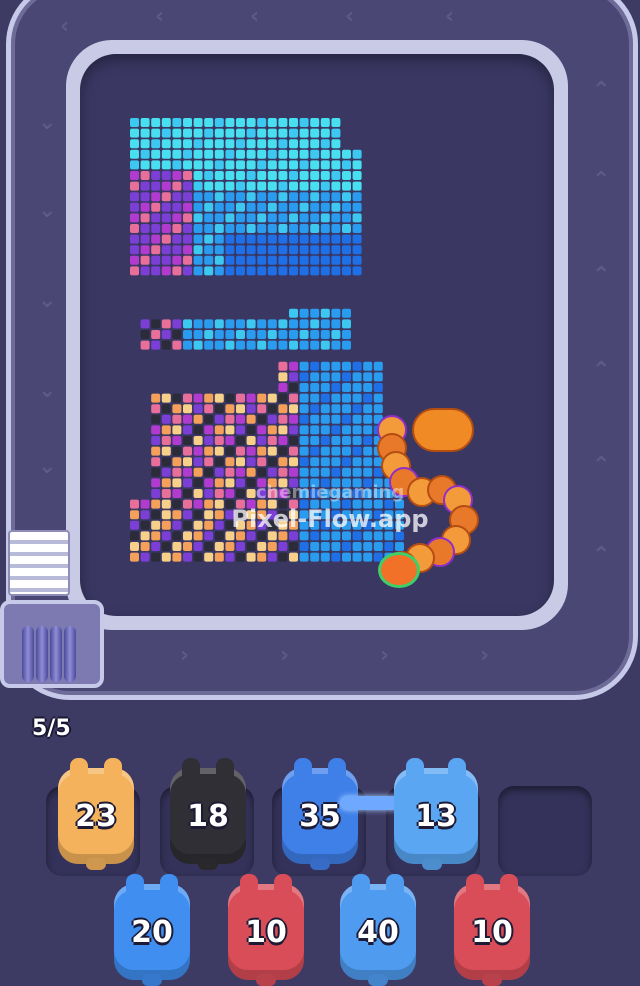 This screenshot has height=986, width=640. What do you see at coordinates (96, 814) in the screenshot?
I see `shooter-slot-1: 23` at bounding box center [96, 814].